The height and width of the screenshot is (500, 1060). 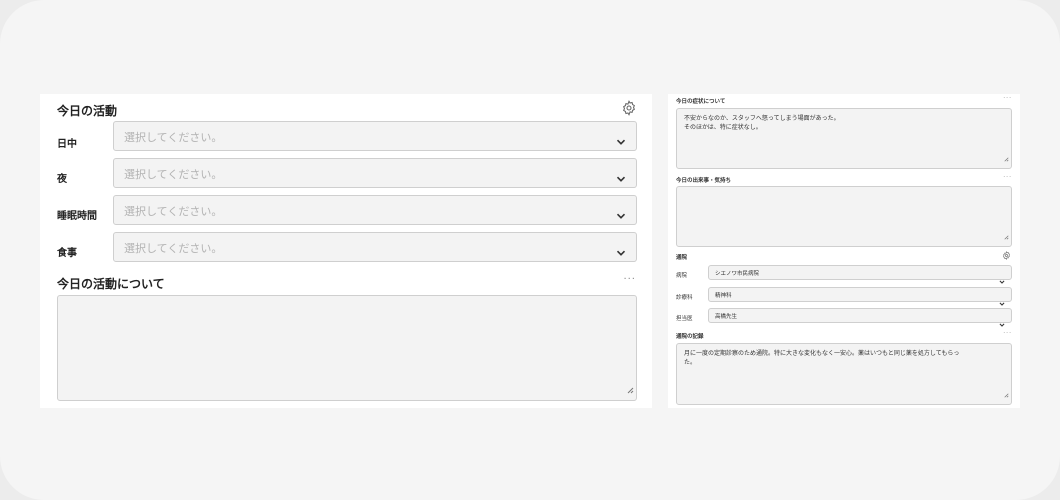 What do you see at coordinates (684, 319) in the screenshot?
I see `doctor-label: 担当医` at bounding box center [684, 319].